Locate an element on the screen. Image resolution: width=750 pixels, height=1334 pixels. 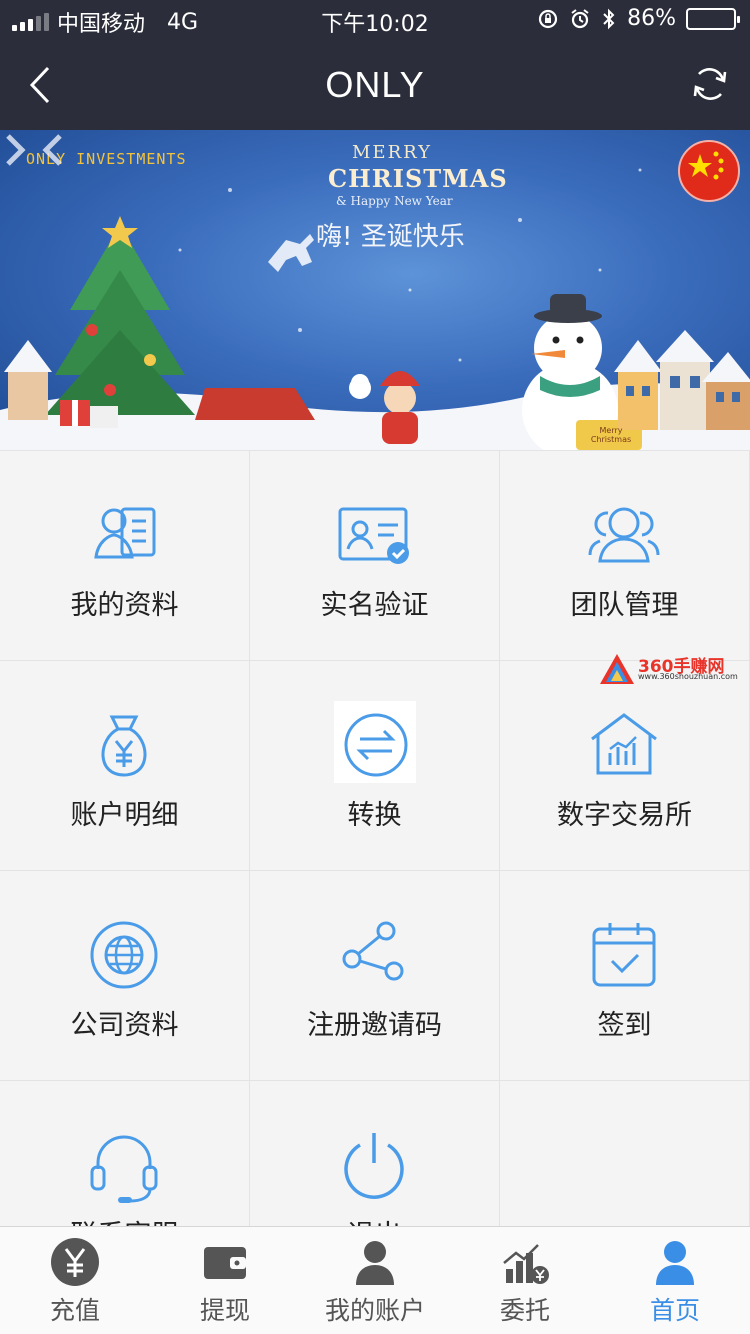
status-right: 86% is located at coordinates (638, 18).